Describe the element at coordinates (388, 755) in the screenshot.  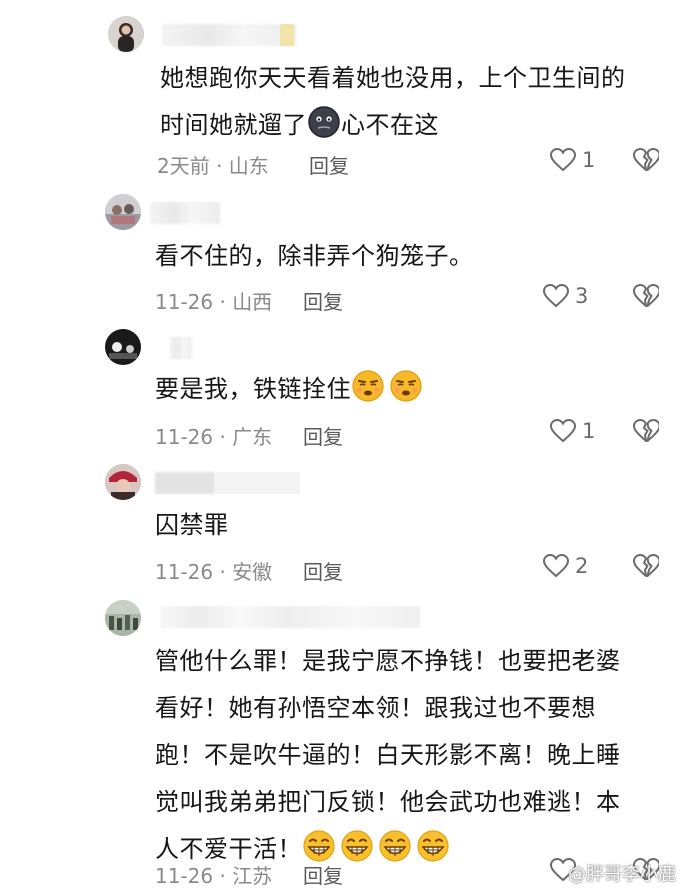
I see `comment-line: 跑！不是吹牛逼的！白天形影不离！晚上睡` at that location.